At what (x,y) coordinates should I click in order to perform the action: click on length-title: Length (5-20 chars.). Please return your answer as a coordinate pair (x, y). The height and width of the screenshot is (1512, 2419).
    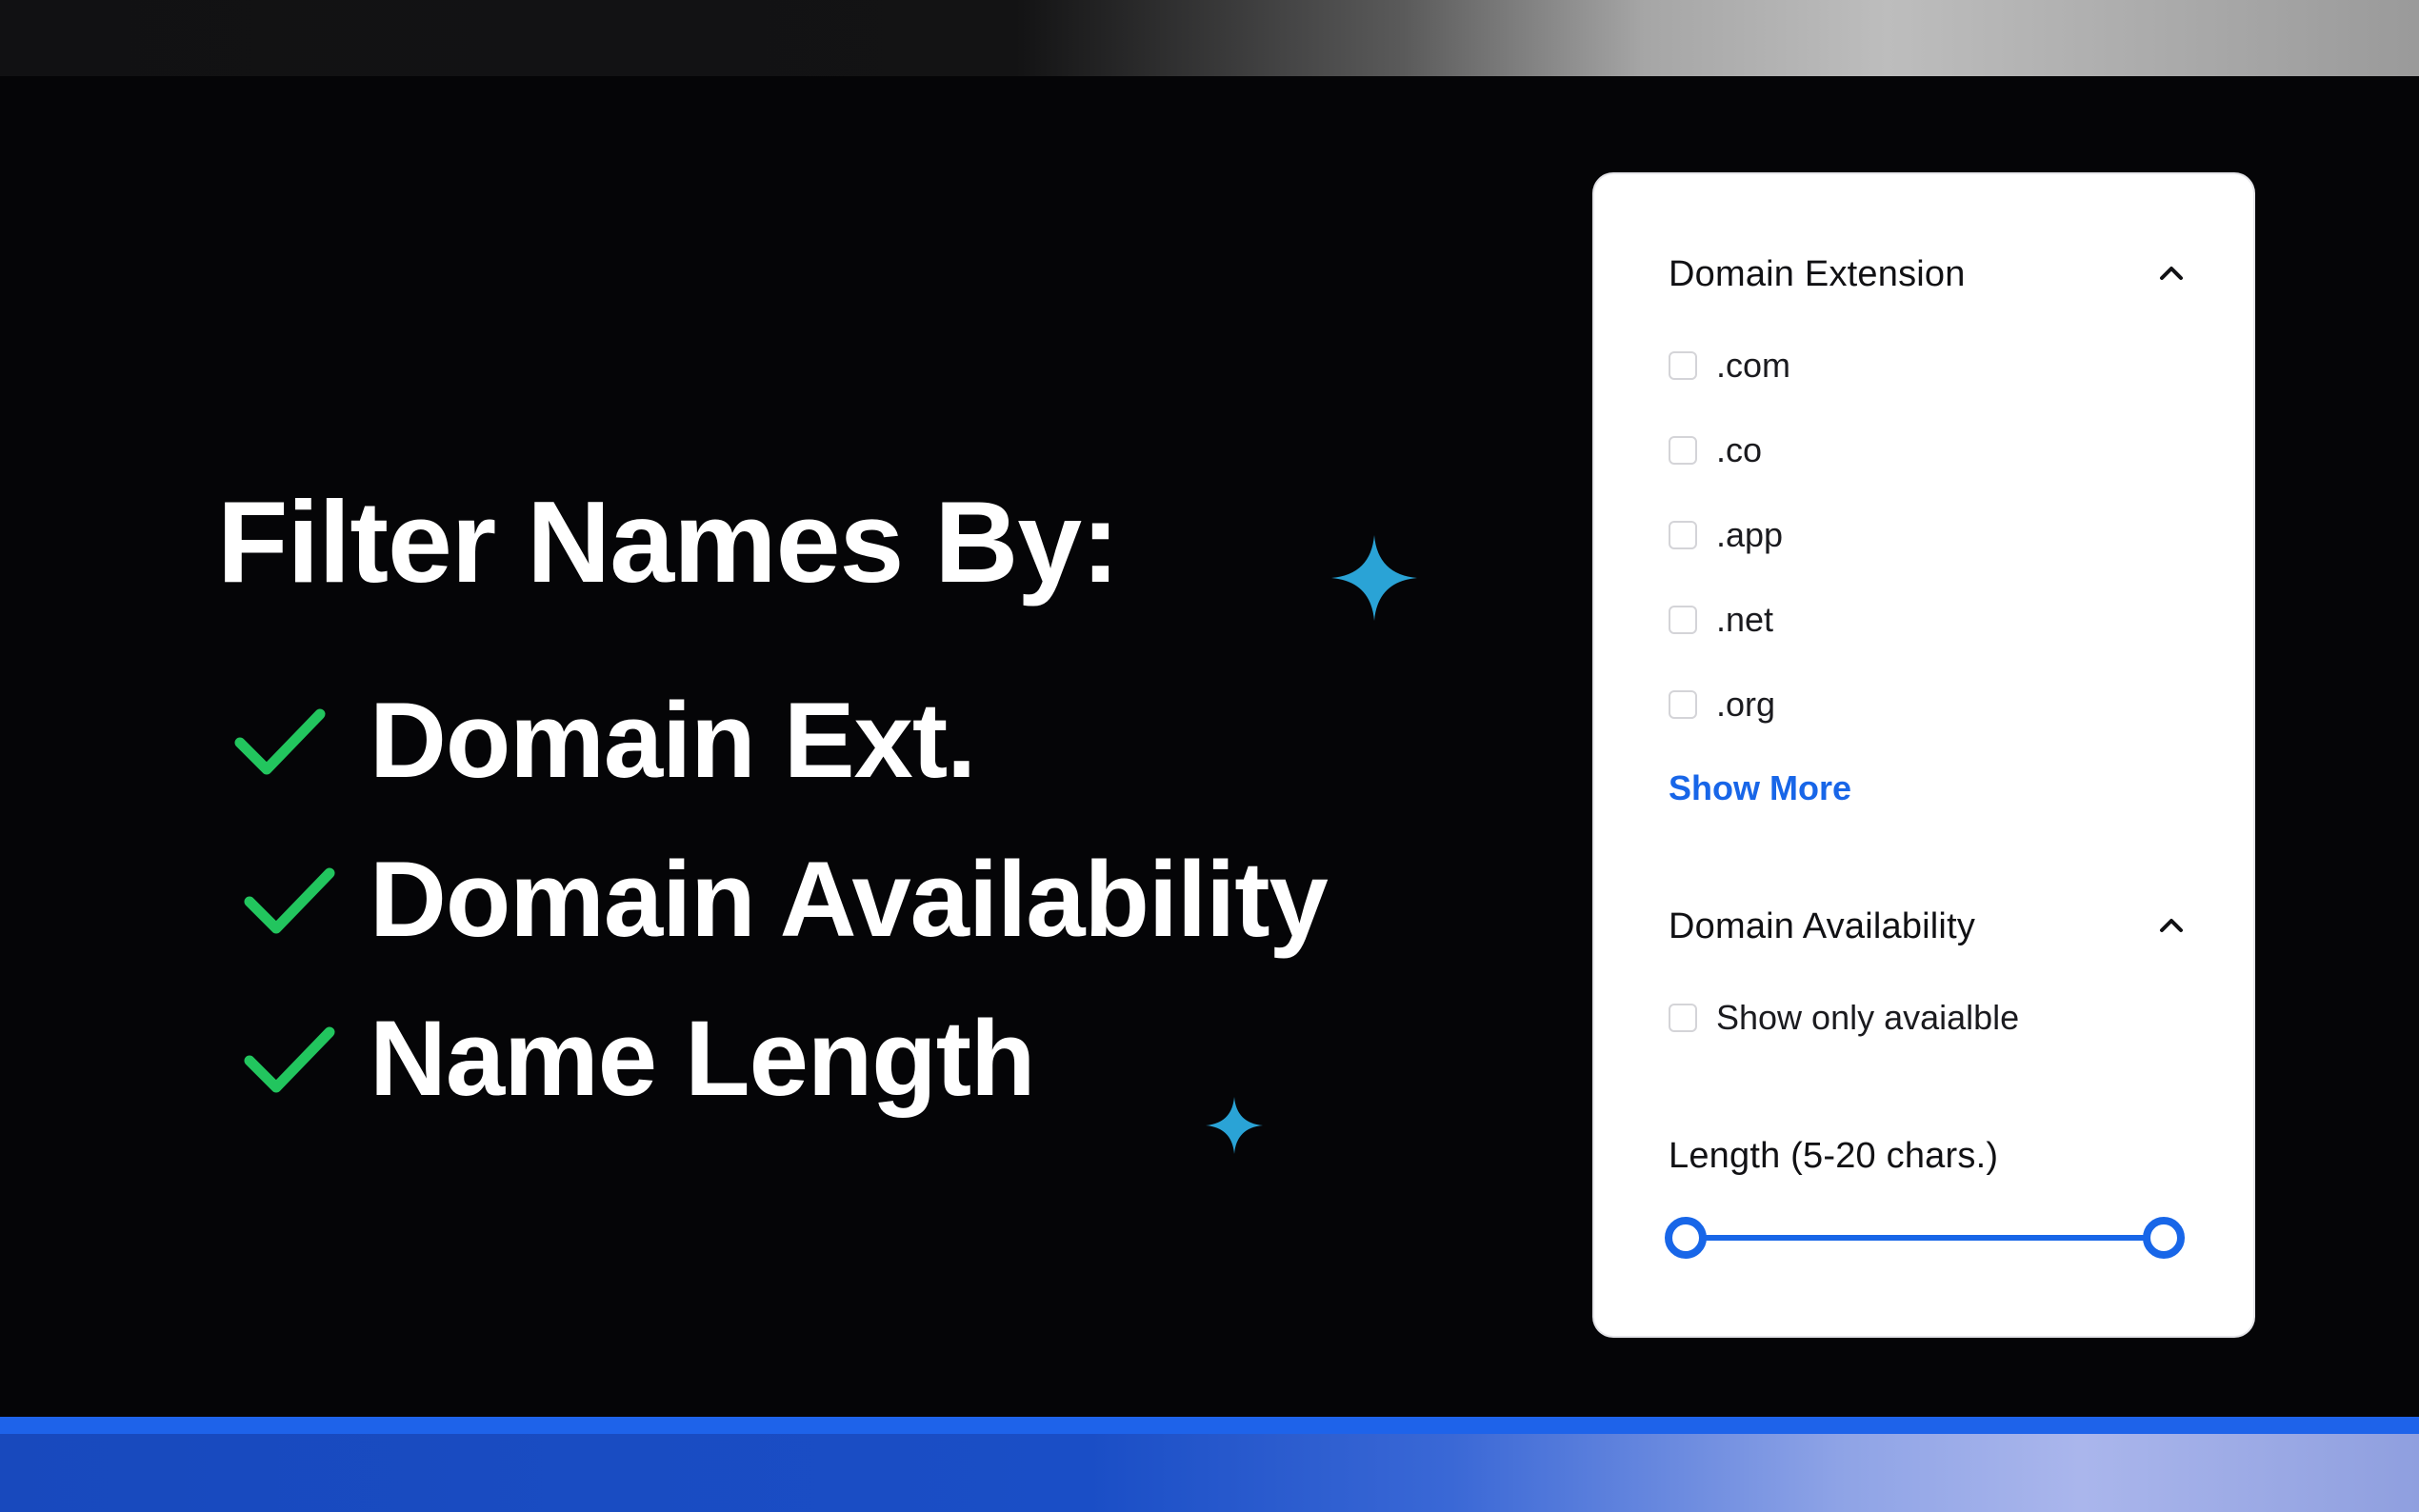
    Looking at the image, I should click on (1834, 1156).